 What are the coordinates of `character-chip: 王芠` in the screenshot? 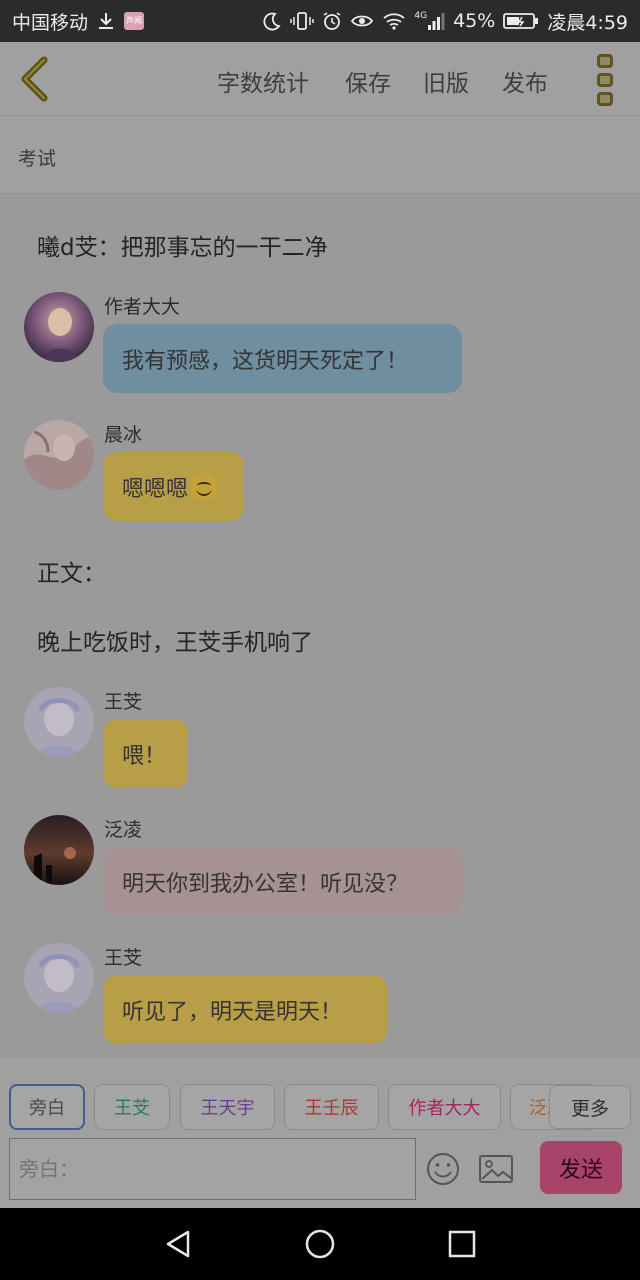 It's located at (132, 1107).